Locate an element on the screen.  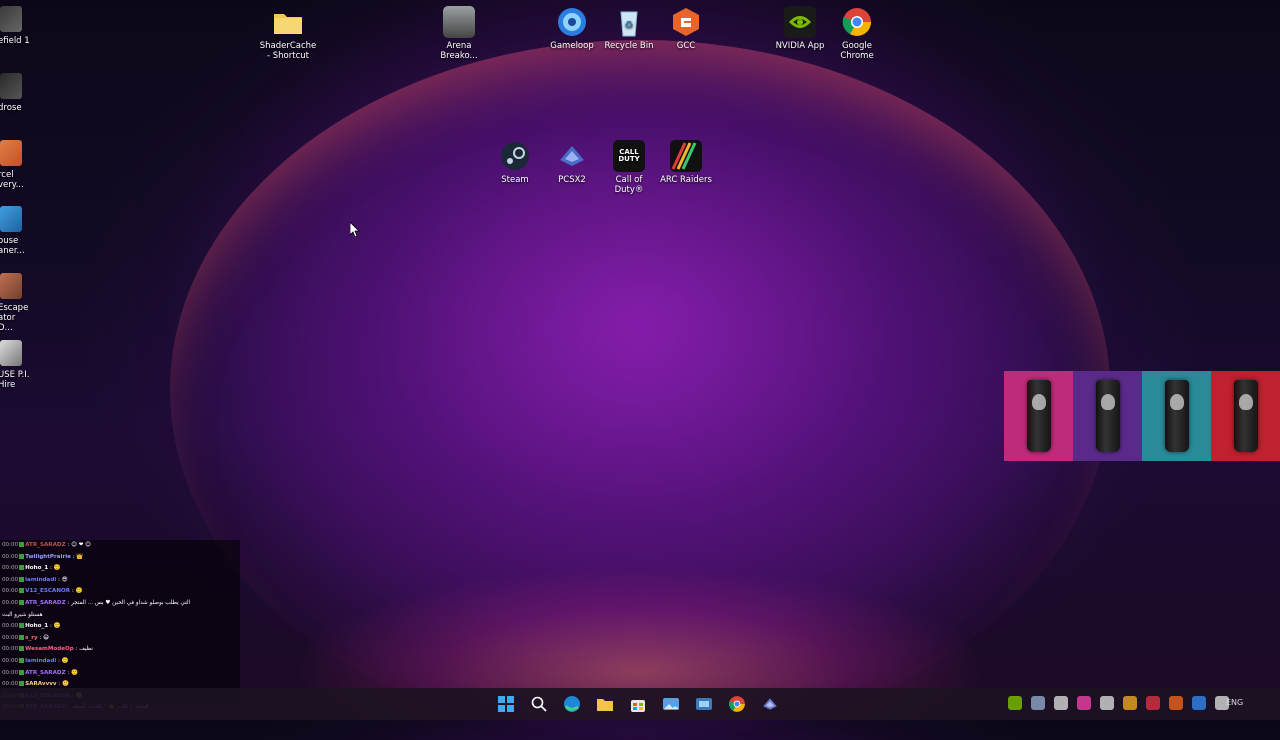
chat-username: ATR_SARADZ is located at coordinates (45, 545).